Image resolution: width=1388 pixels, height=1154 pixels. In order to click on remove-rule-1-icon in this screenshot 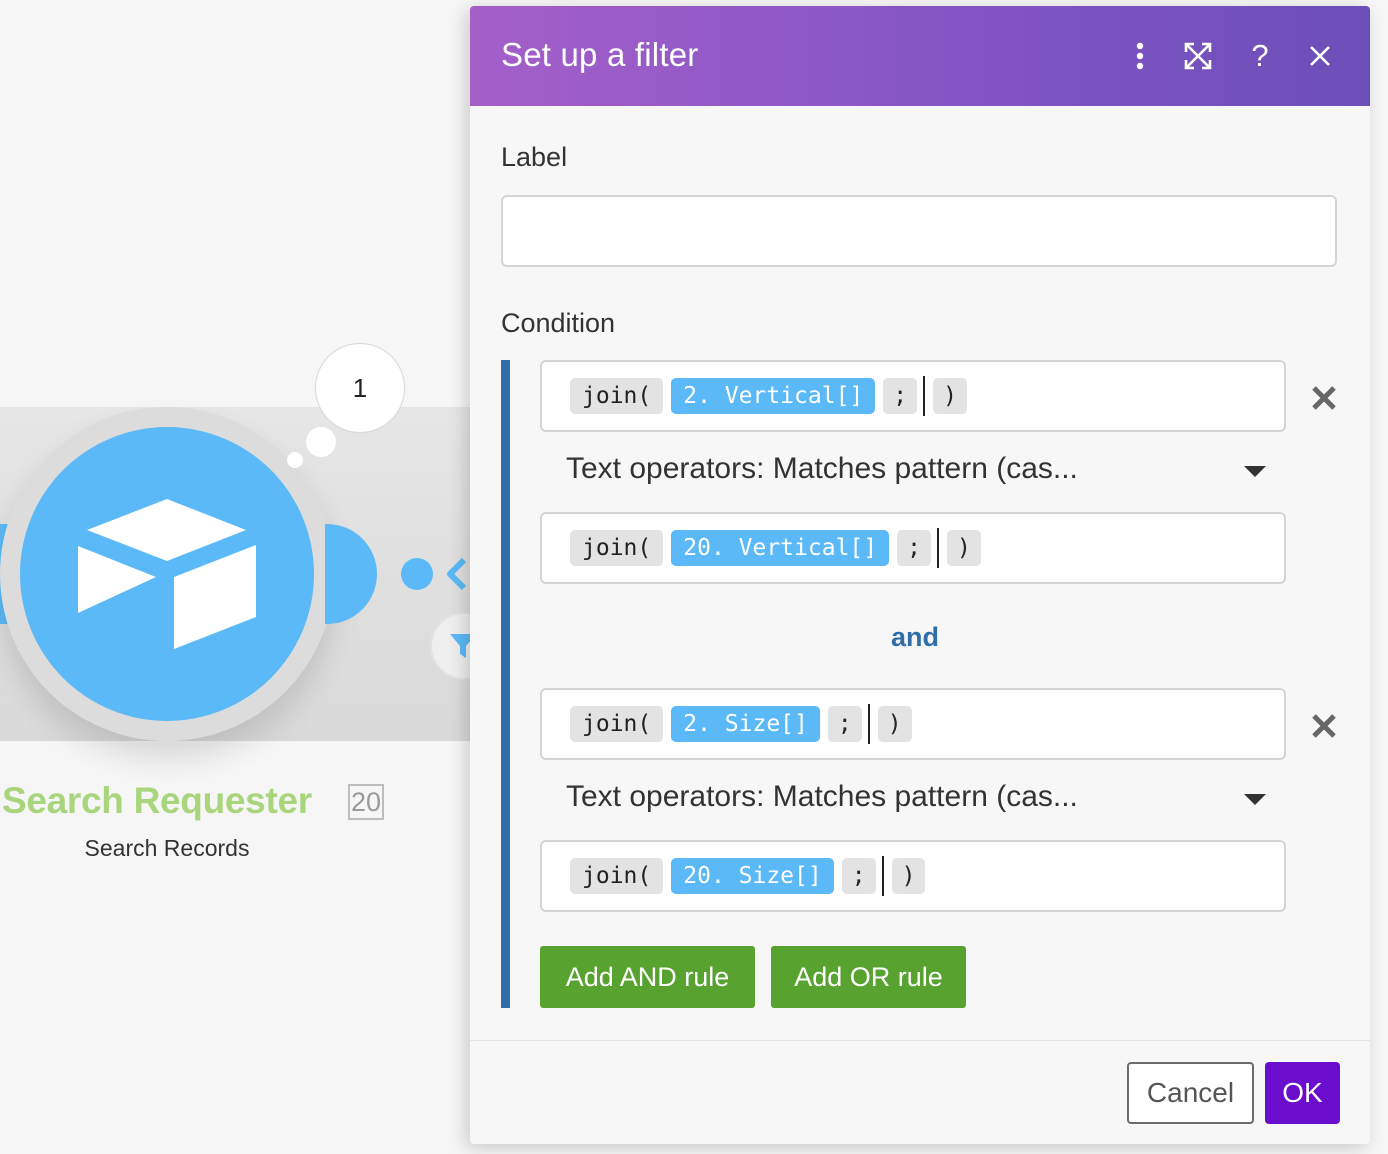, I will do `click(1324, 398)`.